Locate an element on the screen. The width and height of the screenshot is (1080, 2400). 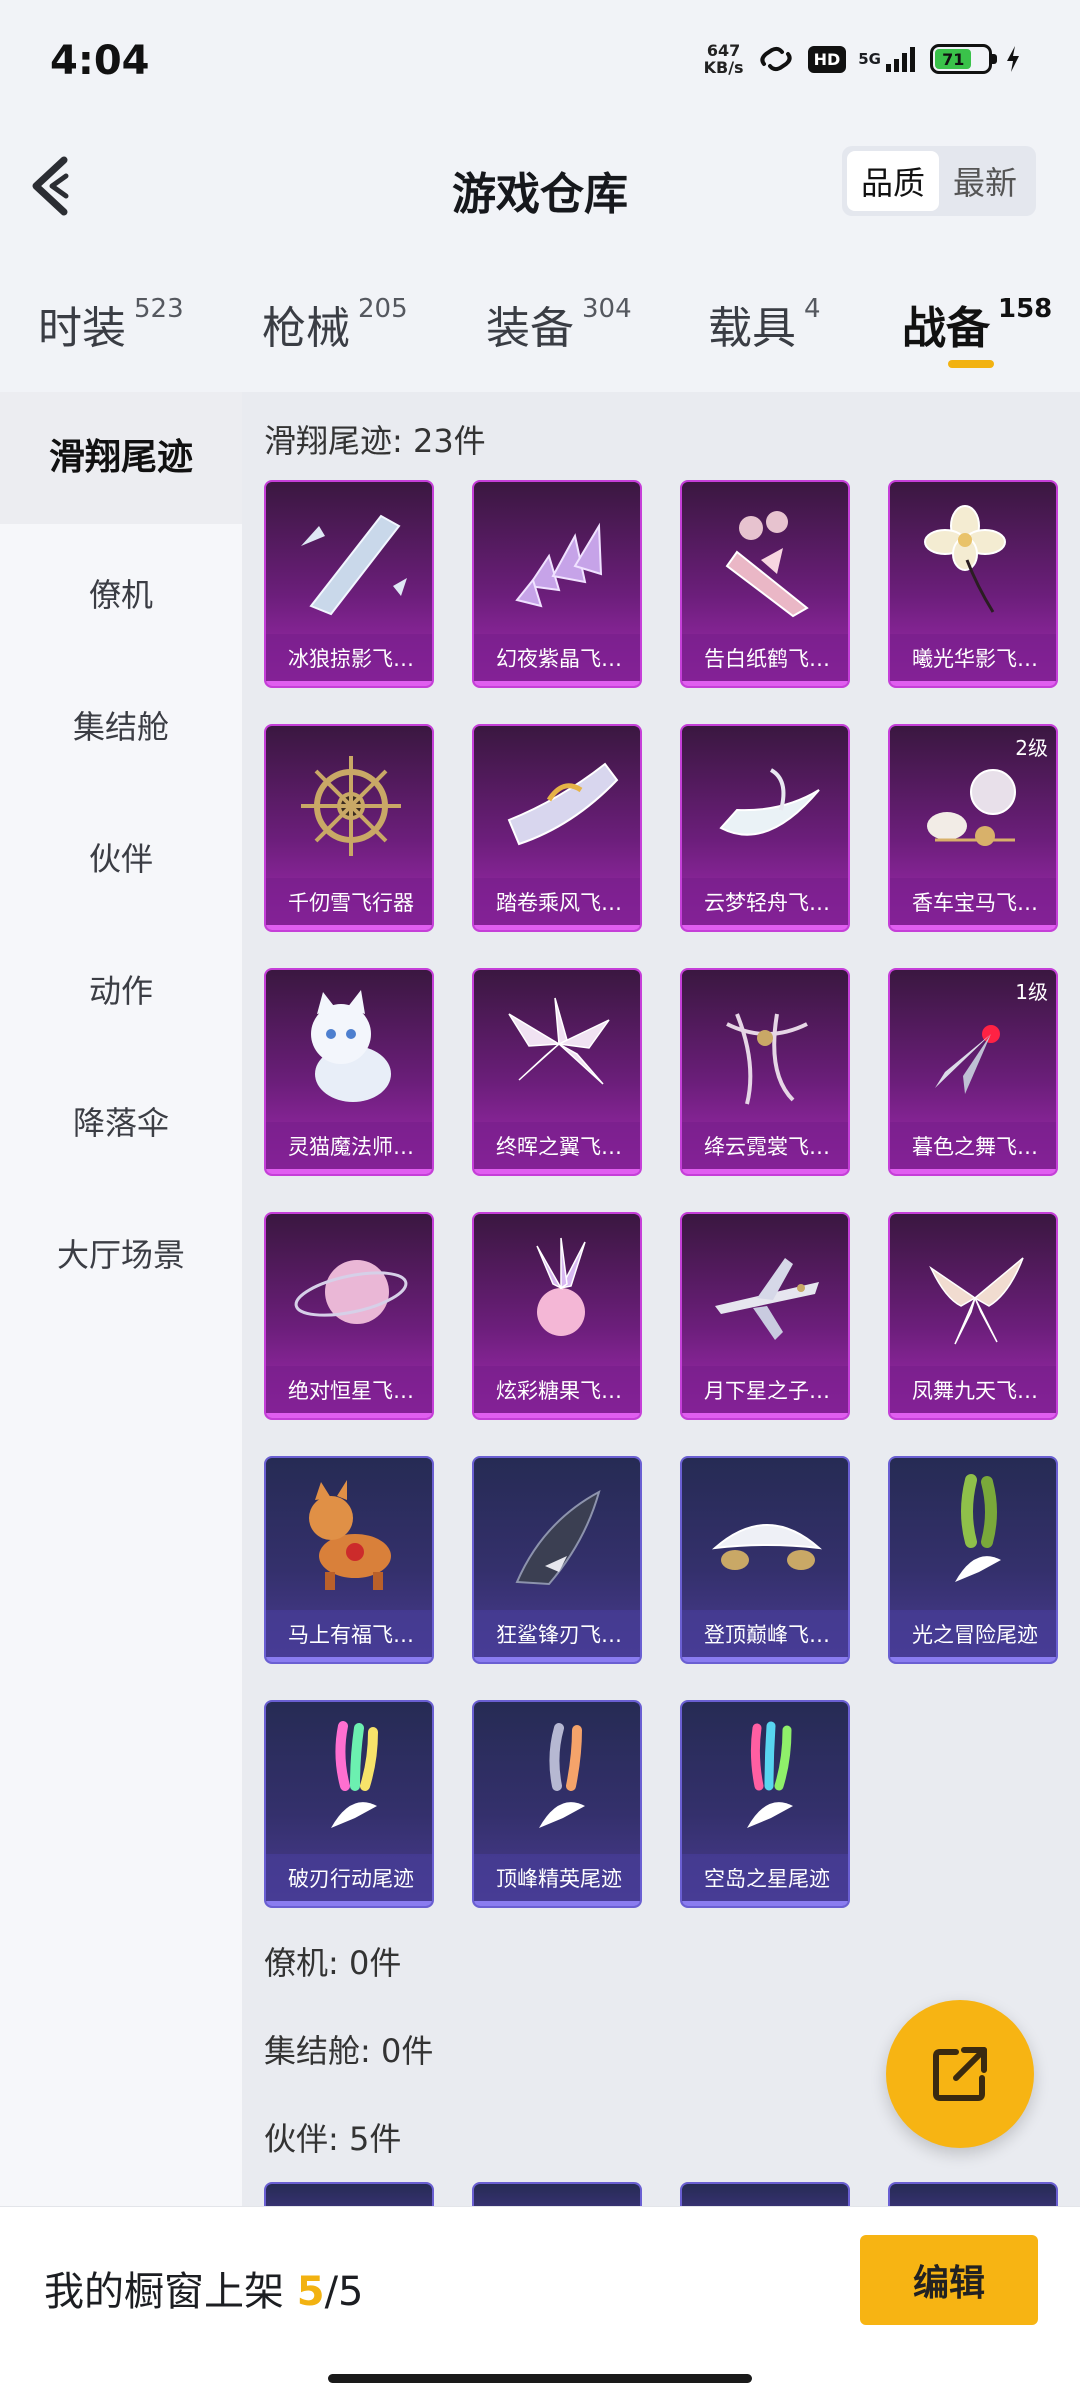
tab-equipment: 装备 304 is located at coordinates (559, 324).